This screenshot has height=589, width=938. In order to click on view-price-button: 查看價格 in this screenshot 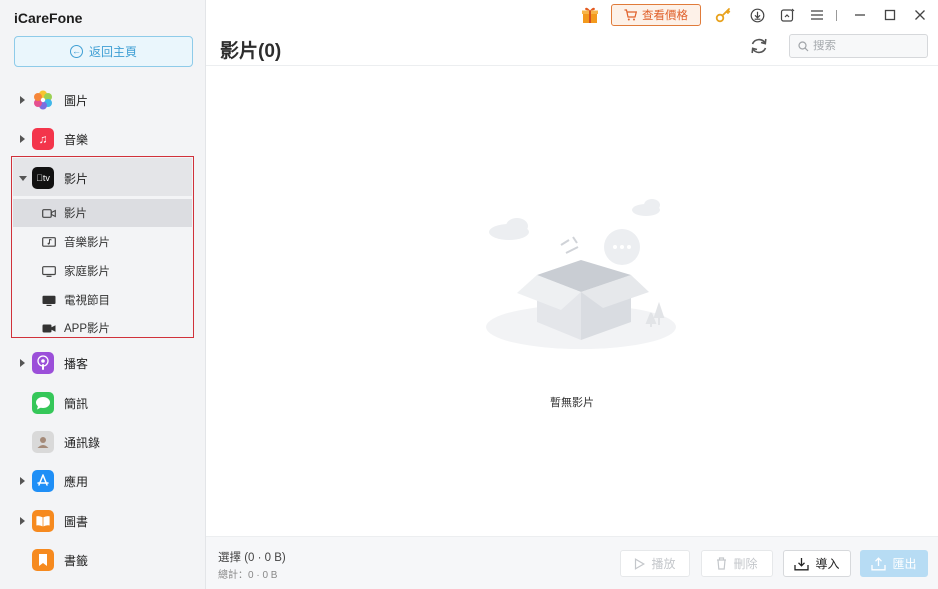, I will do `click(656, 15)`.